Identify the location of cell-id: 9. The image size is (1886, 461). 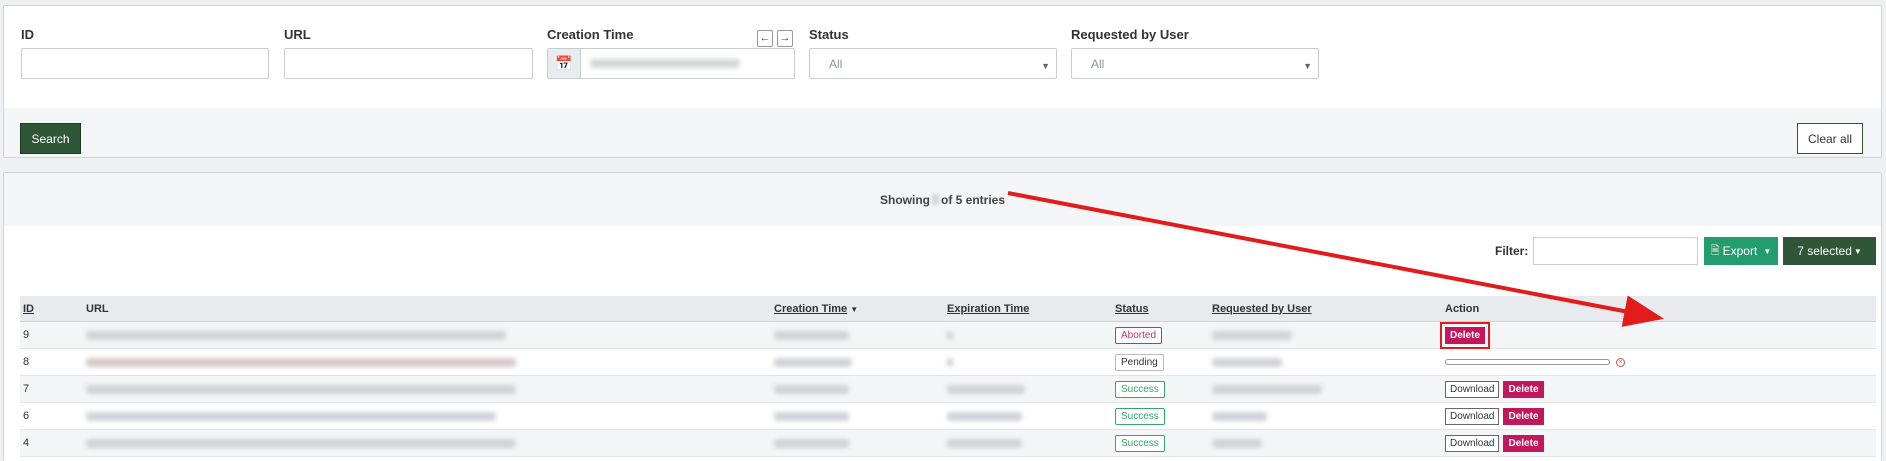
(51, 335).